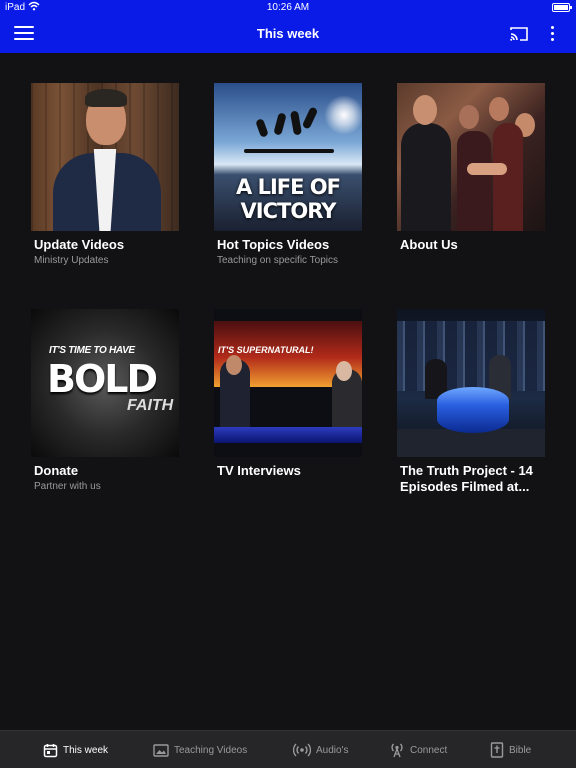 The width and height of the screenshot is (576, 768). I want to click on tab-label: Teaching Videos, so click(211, 750).